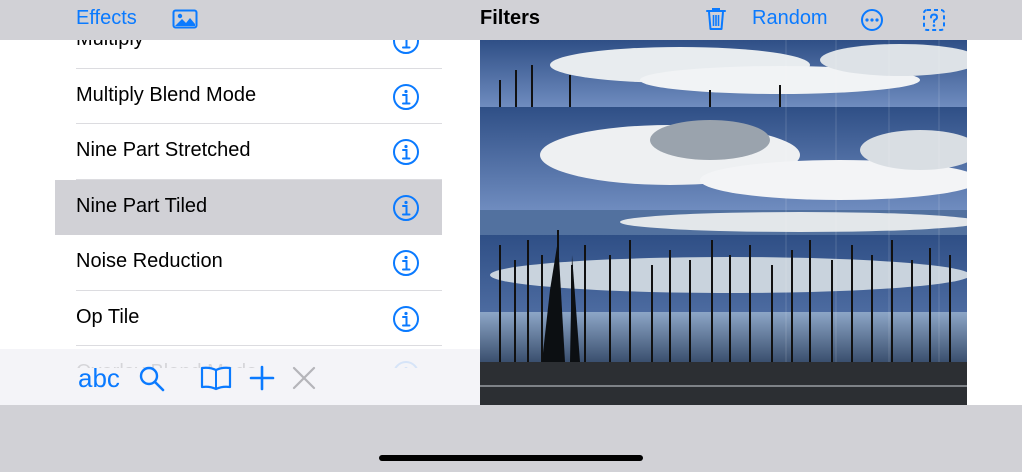  I want to click on filter-row: Multiply, so click(248, 54).